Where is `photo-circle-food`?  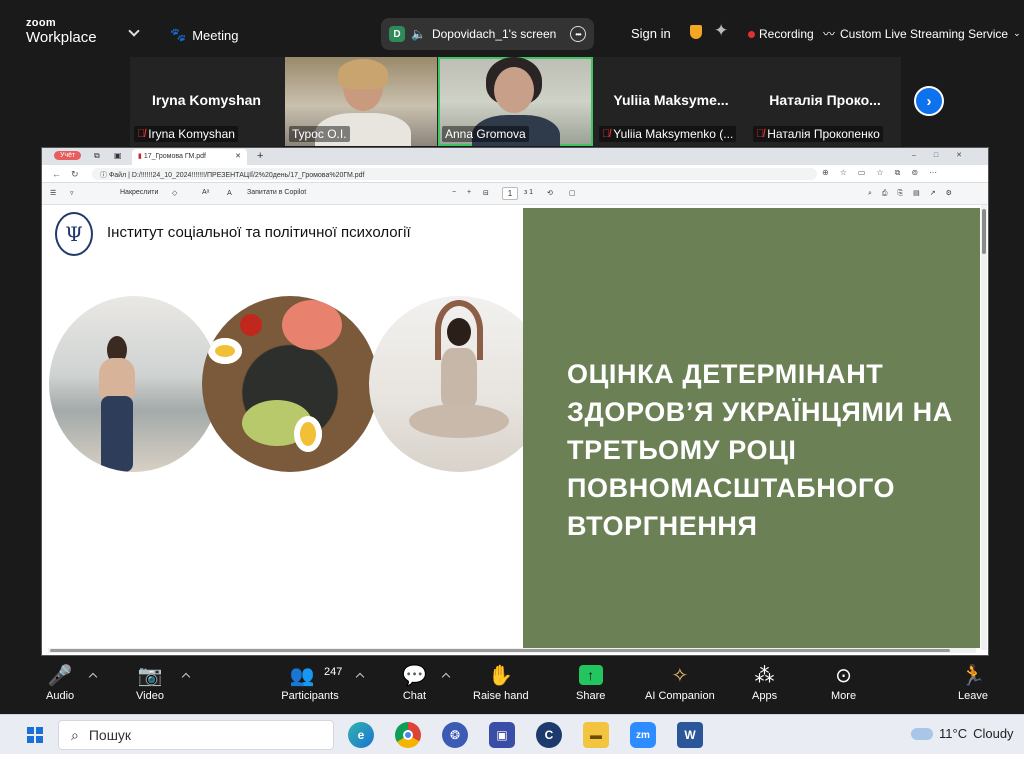
photo-circle-food is located at coordinates (290, 384).